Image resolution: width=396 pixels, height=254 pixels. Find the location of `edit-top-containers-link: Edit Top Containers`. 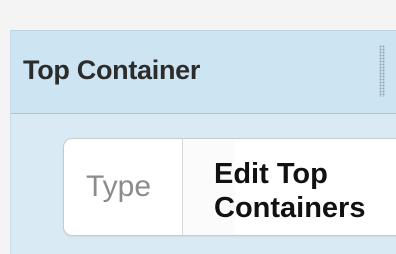

edit-top-containers-link: Edit Top Containers is located at coordinates (305, 191).